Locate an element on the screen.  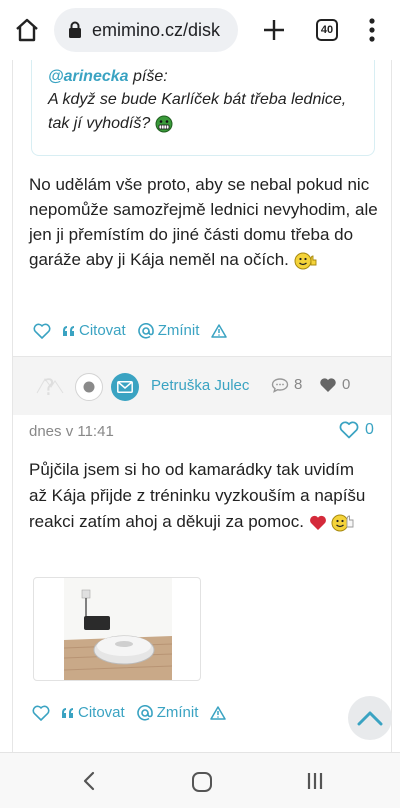
lock-icon is located at coordinates (75, 29).